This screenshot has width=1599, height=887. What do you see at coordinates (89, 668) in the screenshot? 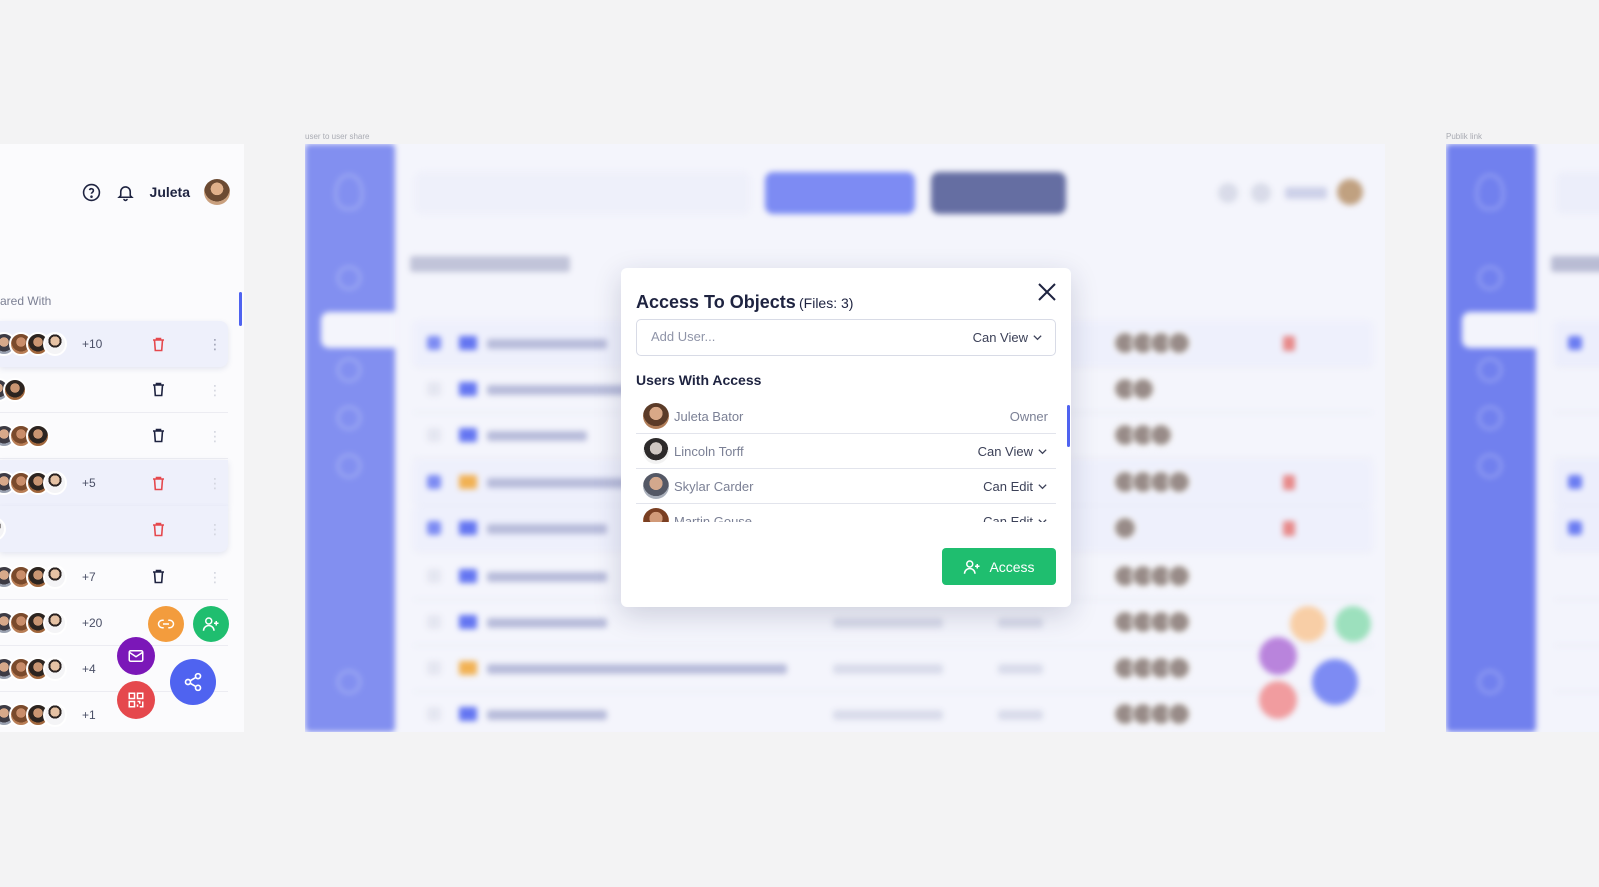
I see `shared-count: +4` at bounding box center [89, 668].